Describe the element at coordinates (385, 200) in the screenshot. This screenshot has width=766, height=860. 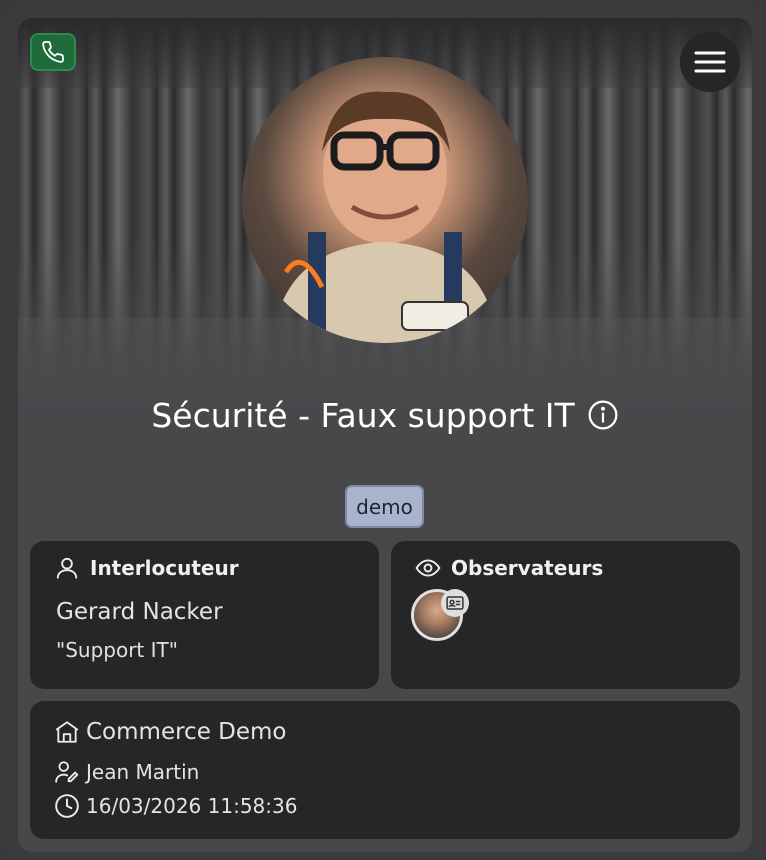
I see `contact-portrait` at that location.